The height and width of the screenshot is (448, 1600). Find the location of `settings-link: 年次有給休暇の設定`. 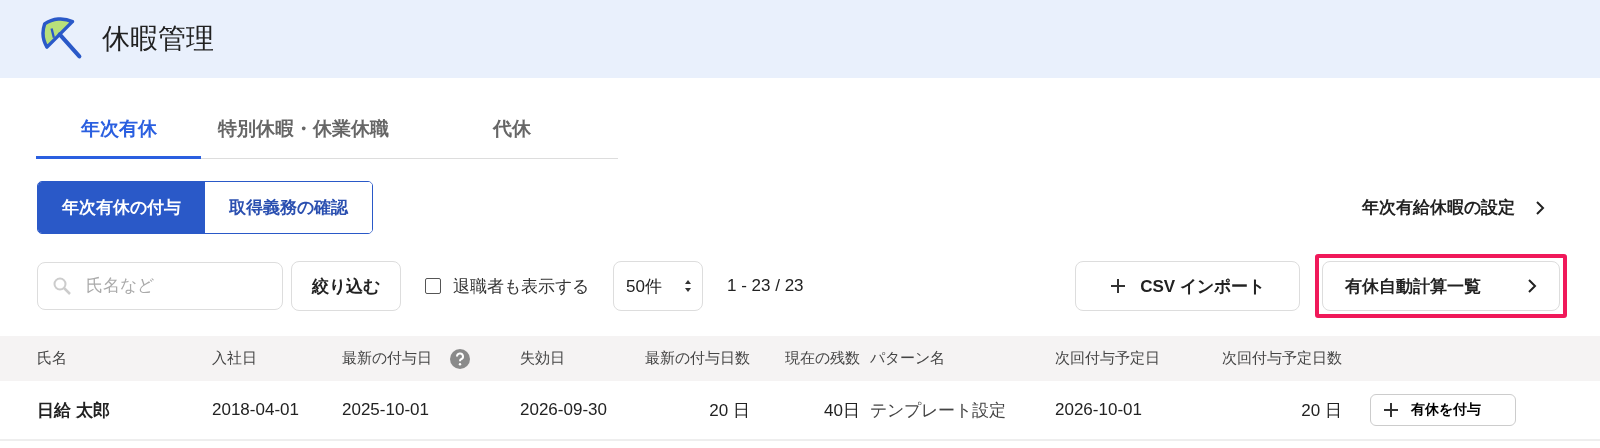

settings-link: 年次有給休暇の設定 is located at coordinates (1453, 207).